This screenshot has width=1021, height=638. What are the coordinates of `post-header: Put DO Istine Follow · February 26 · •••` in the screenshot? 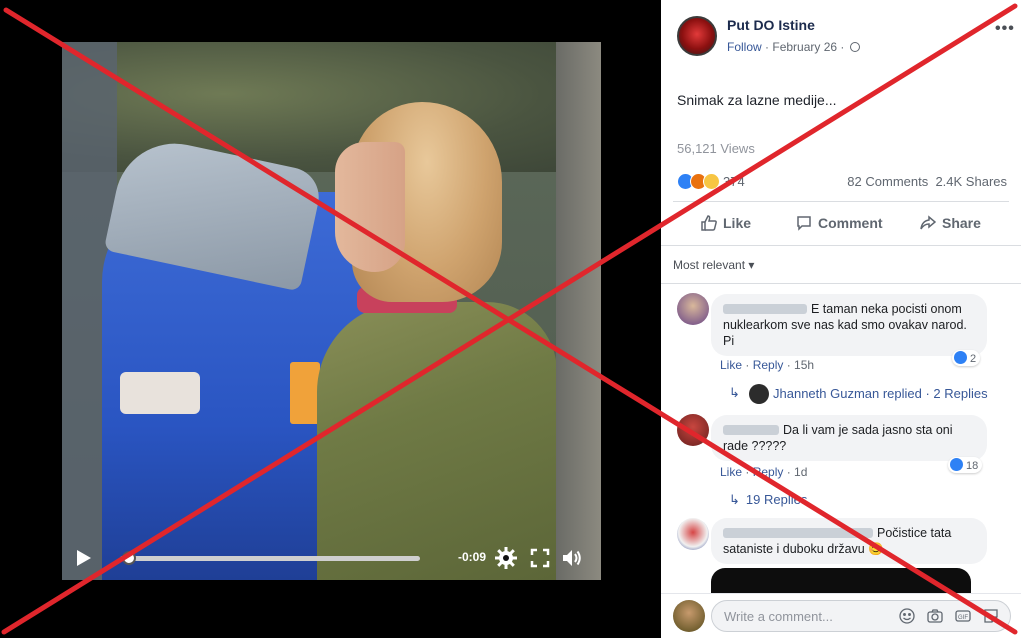 It's located at (845, 36).